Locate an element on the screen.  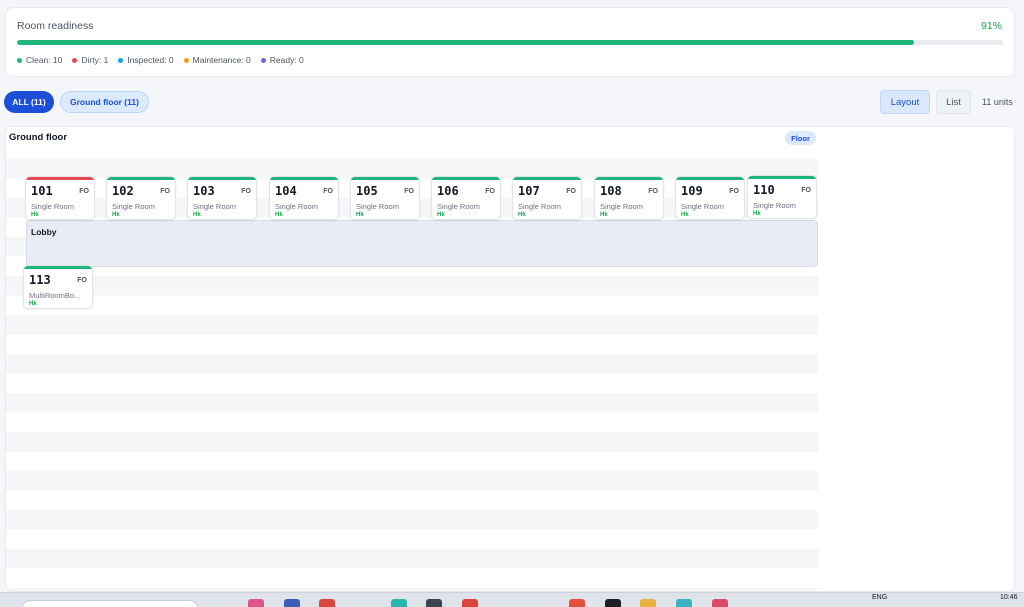
taskbar-search-box is located at coordinates (110, 603).